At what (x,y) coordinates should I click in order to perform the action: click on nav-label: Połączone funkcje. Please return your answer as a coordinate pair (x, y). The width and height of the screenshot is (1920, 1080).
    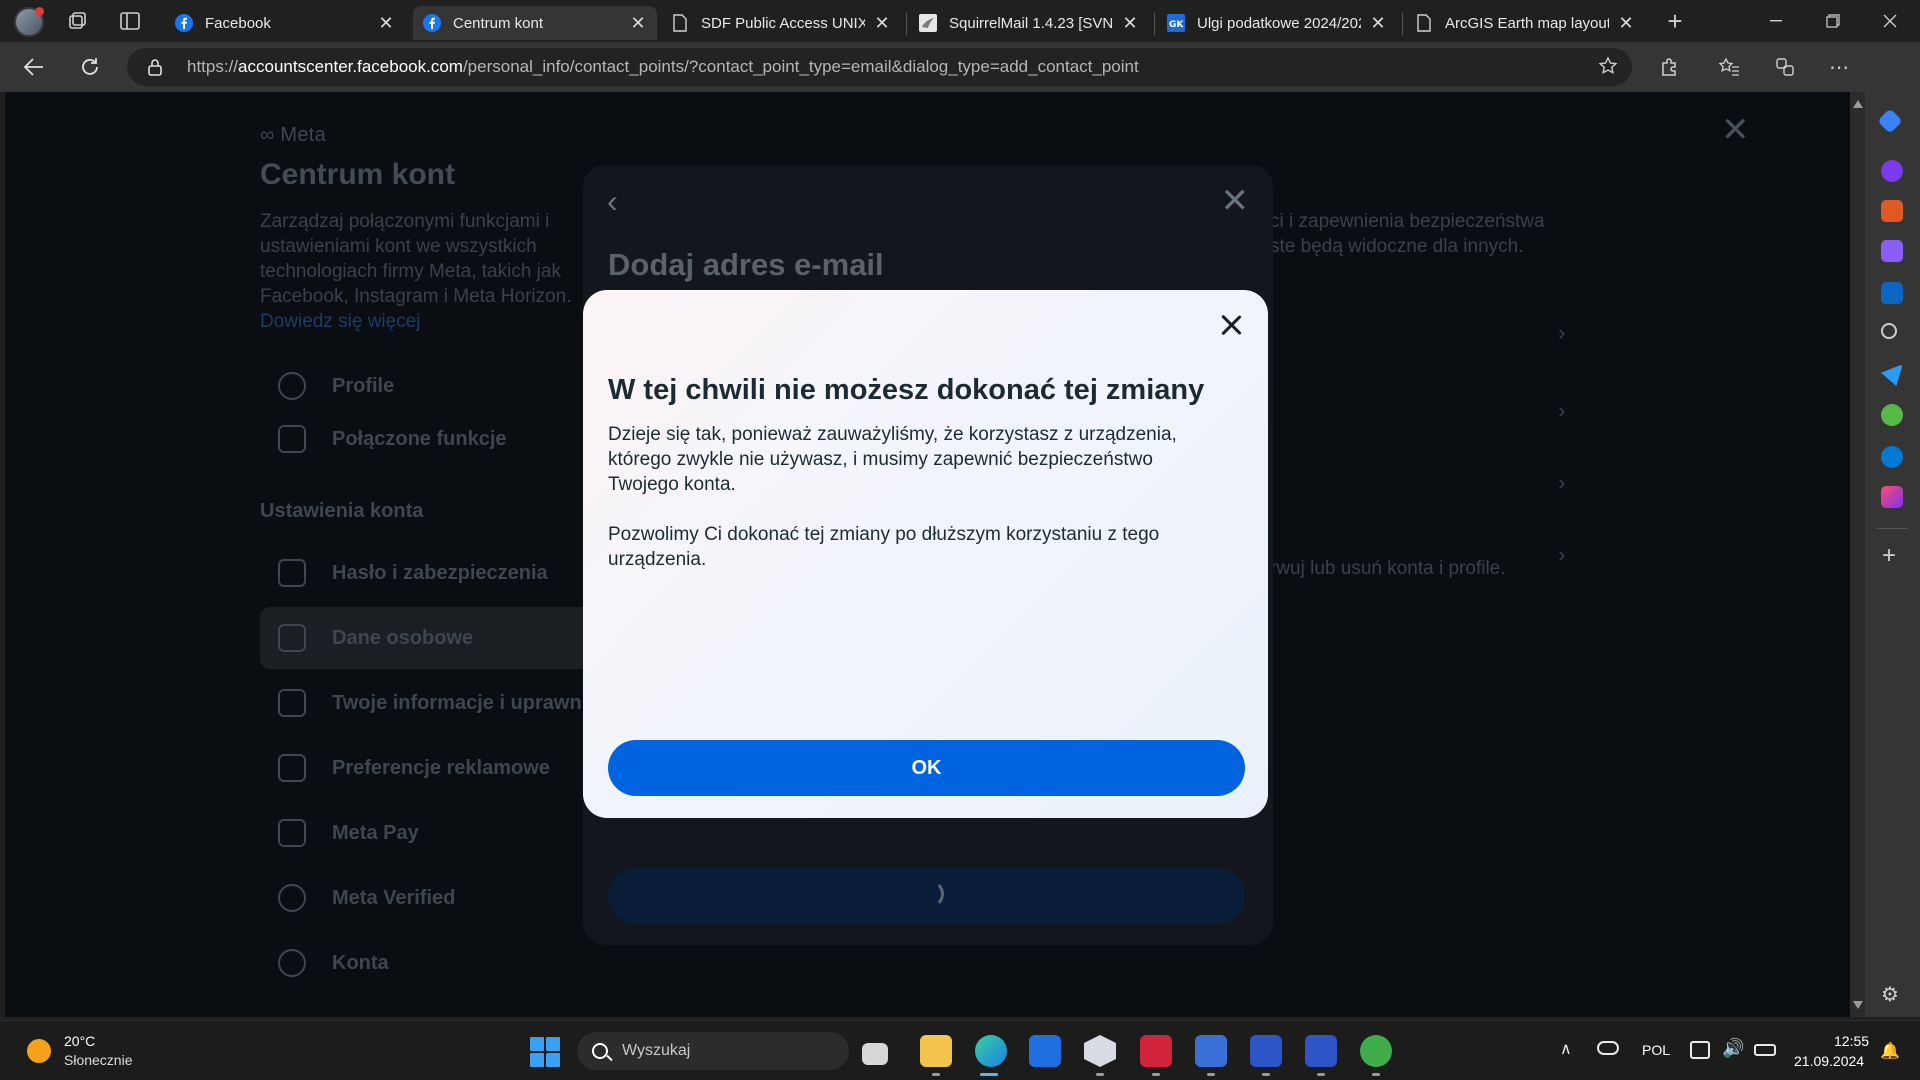
    Looking at the image, I should click on (419, 438).